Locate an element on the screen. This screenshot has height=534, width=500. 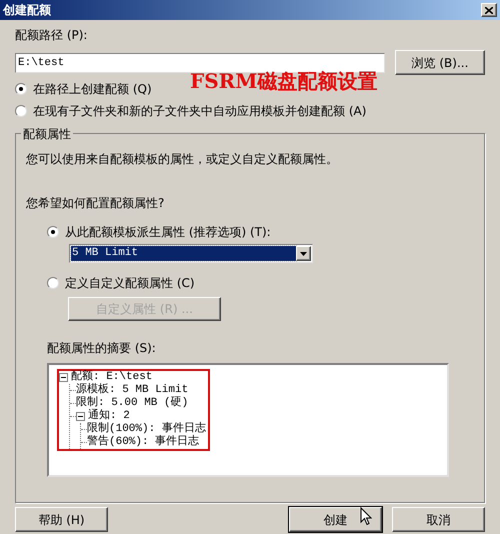
tree-item: 通知: 2 is located at coordinates (109, 415).